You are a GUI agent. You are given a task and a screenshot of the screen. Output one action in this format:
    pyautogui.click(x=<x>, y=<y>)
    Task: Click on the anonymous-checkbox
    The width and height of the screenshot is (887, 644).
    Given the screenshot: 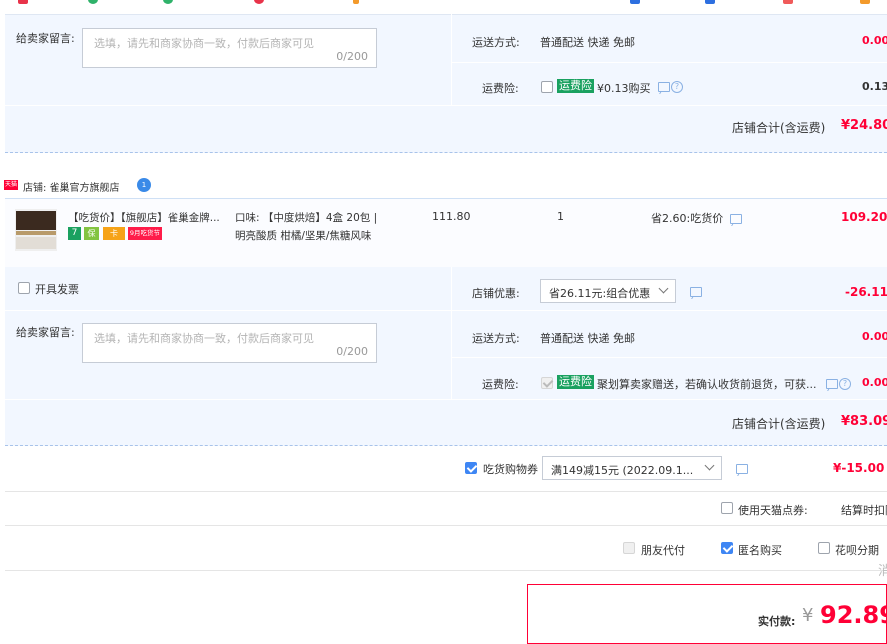 What is the action you would take?
    pyautogui.click(x=727, y=548)
    